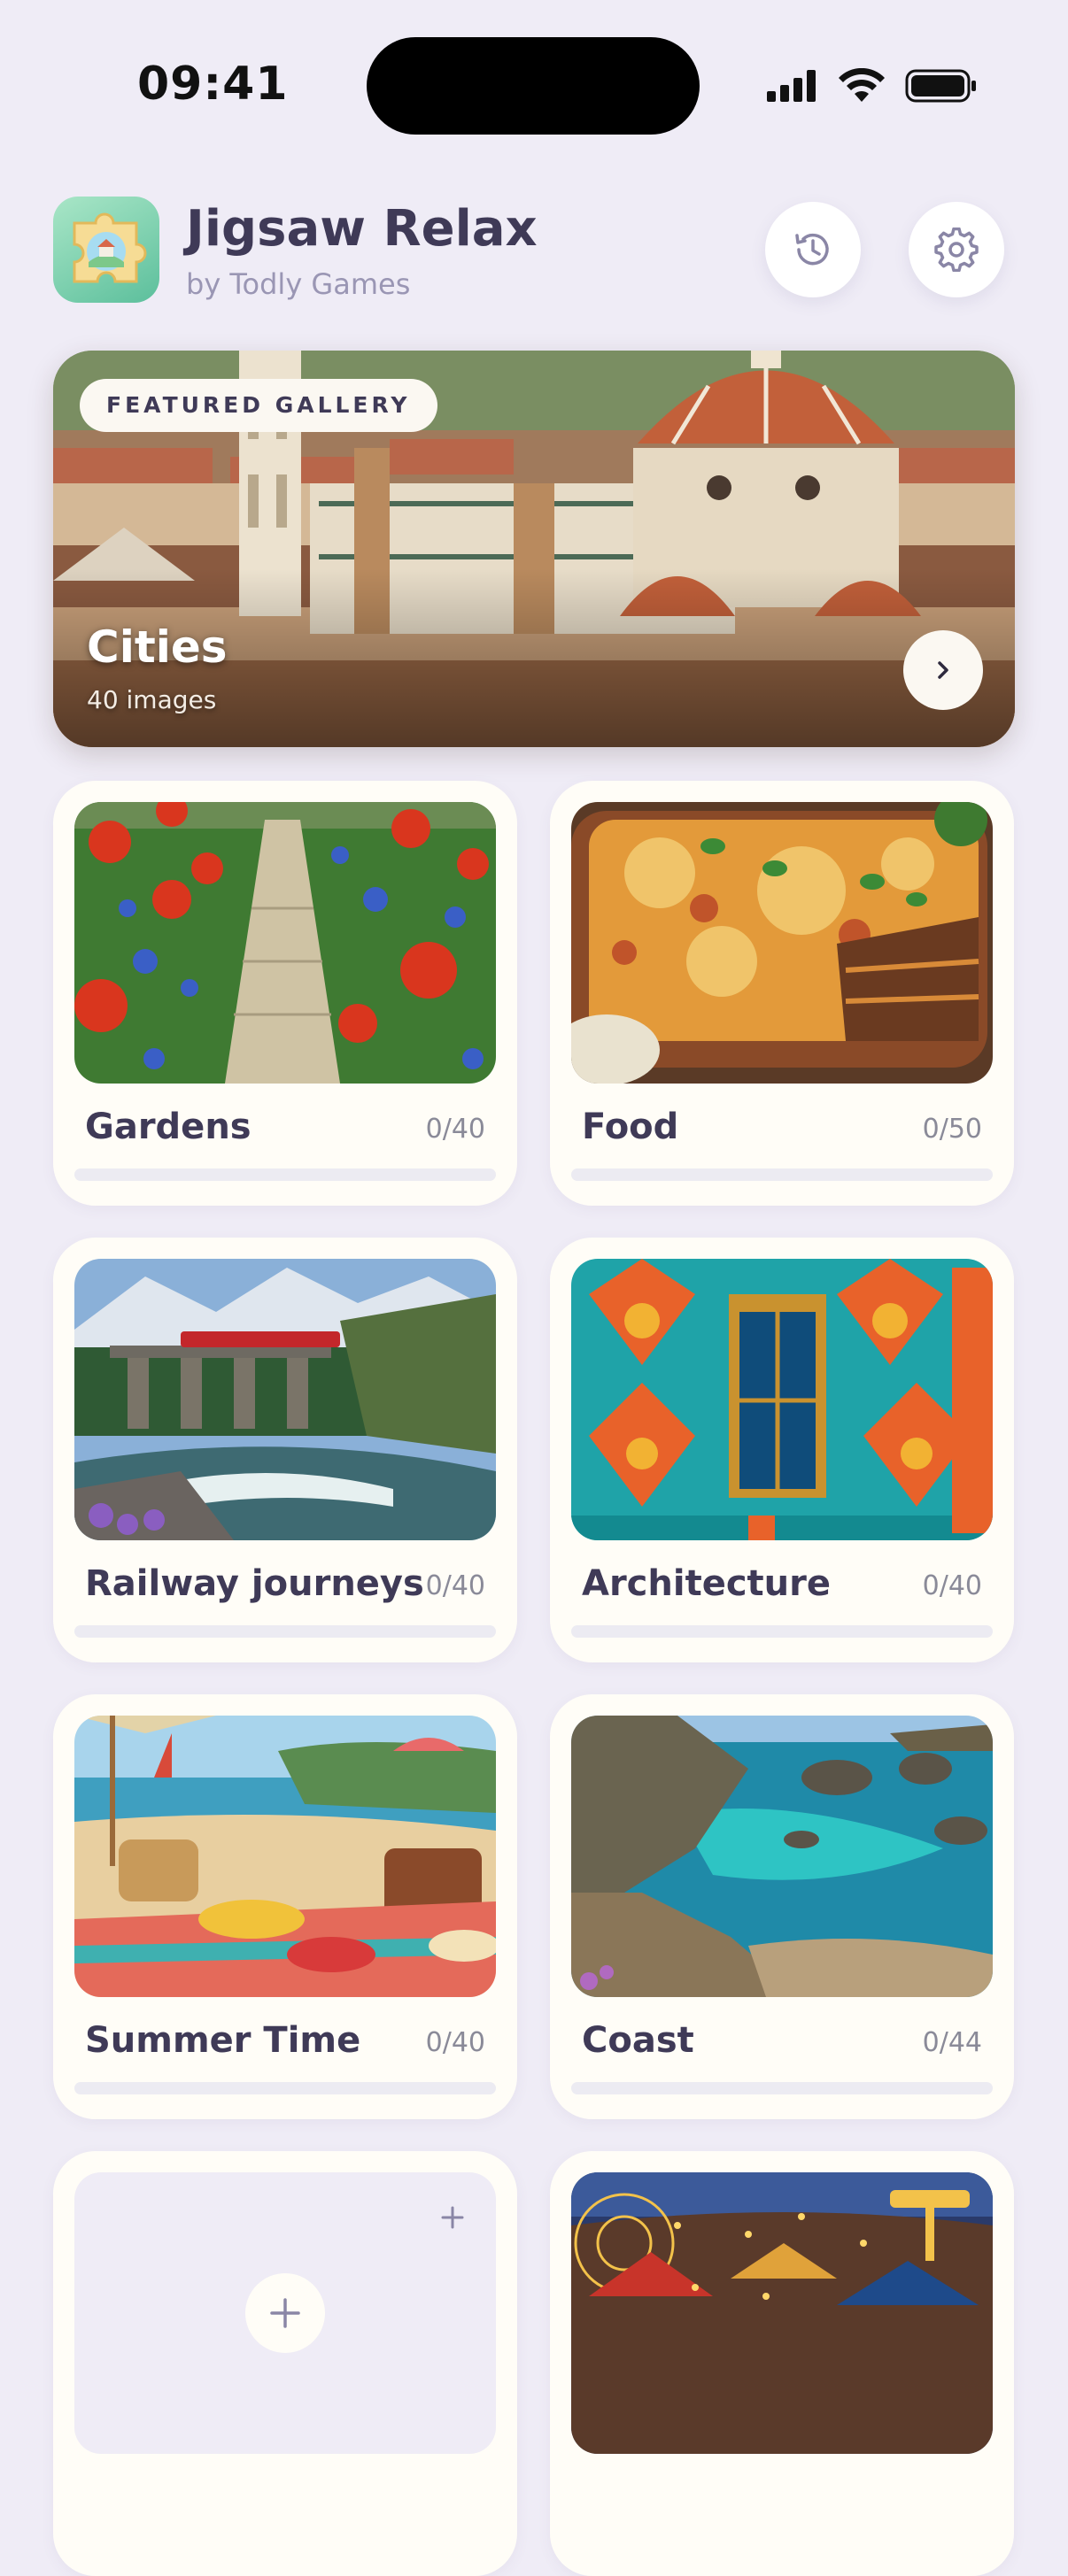 The width and height of the screenshot is (1068, 2576). Describe the element at coordinates (362, 229) in the screenshot. I see `app-title: Jigsaw Relax` at that location.